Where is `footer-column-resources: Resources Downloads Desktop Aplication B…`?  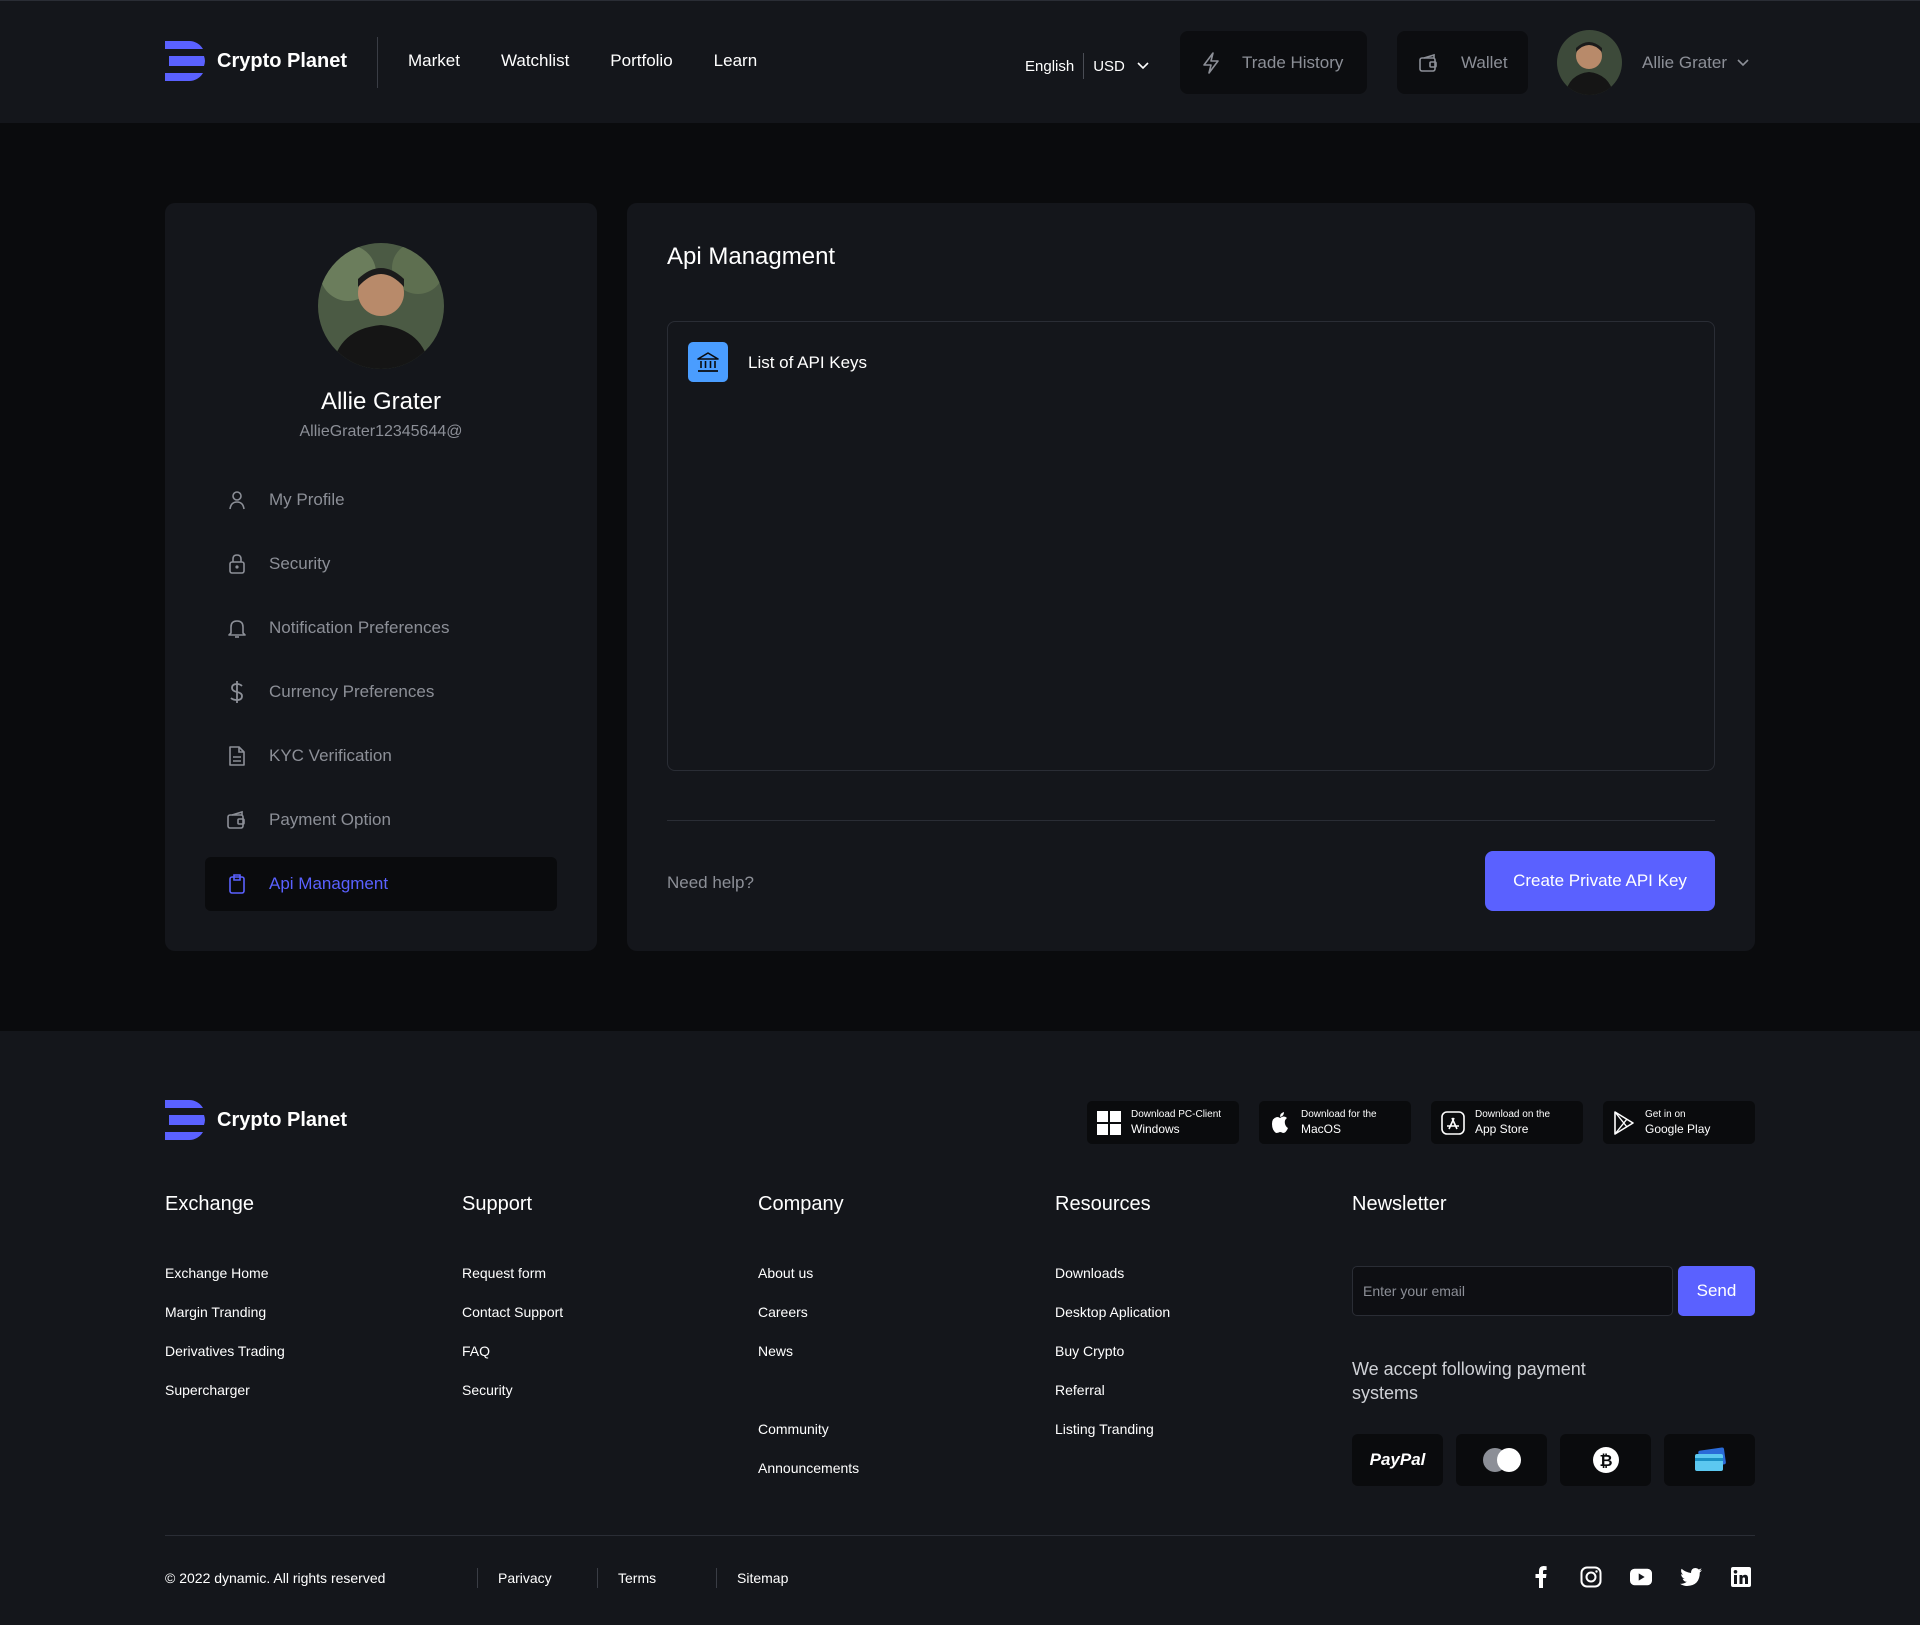 footer-column-resources: Resources Downloads Desktop Aplication B… is located at coordinates (1112, 1326).